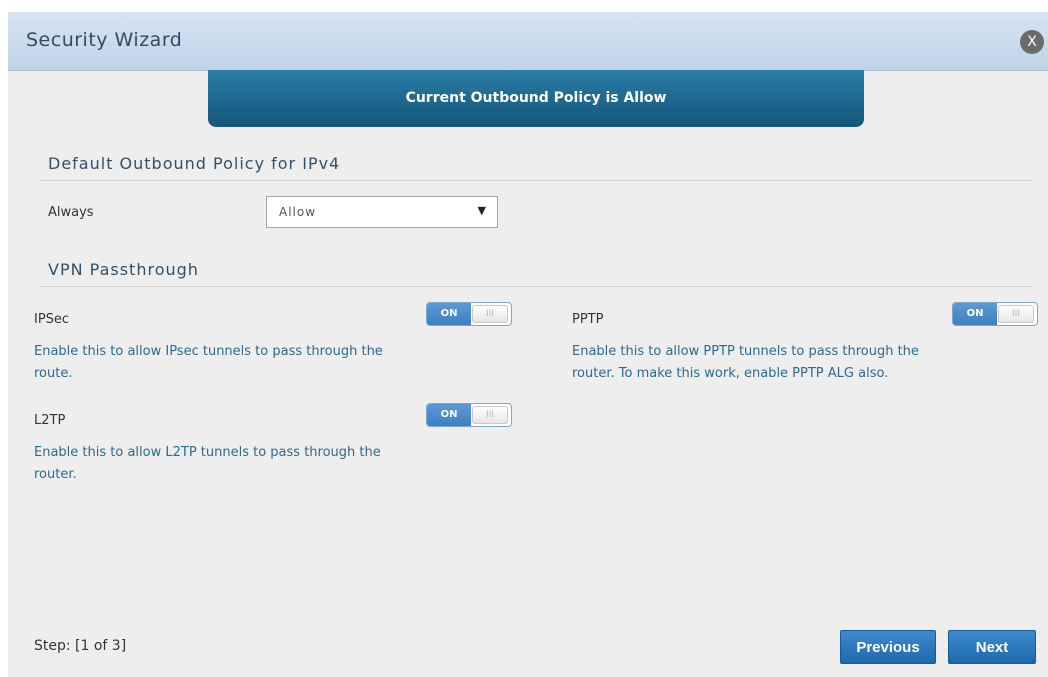 The height and width of the screenshot is (677, 1048). I want to click on ipsec-toggle: ON III, so click(469, 314).